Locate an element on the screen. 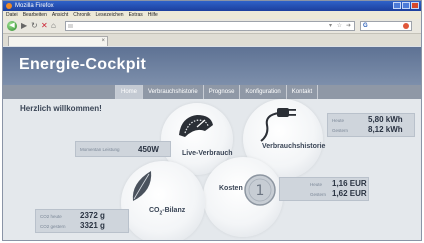 The width and height of the screenshot is (424, 243). search-box: G is located at coordinates (386, 26).